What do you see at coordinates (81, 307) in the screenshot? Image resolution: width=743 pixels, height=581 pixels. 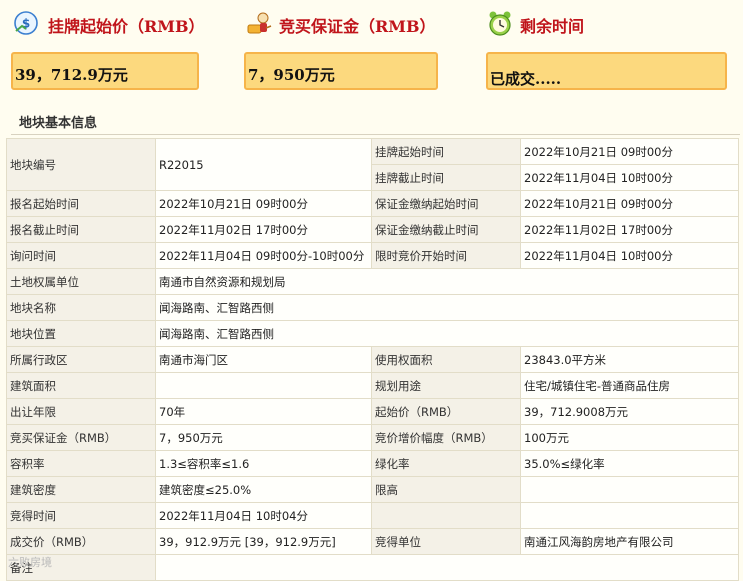 I see `field-label: 地块名称` at bounding box center [81, 307].